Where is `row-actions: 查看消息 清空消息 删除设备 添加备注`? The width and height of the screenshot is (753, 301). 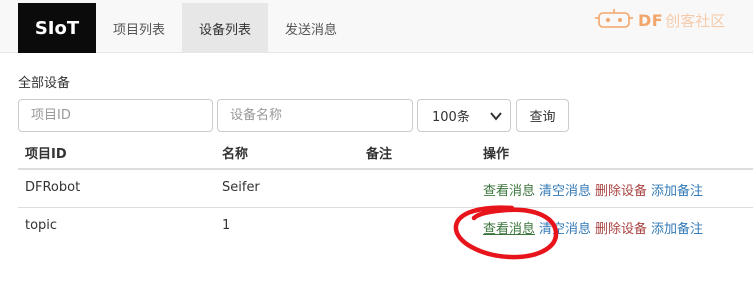
row-actions: 查看消息 清空消息 删除设备 添加备注 is located at coordinates (595, 189).